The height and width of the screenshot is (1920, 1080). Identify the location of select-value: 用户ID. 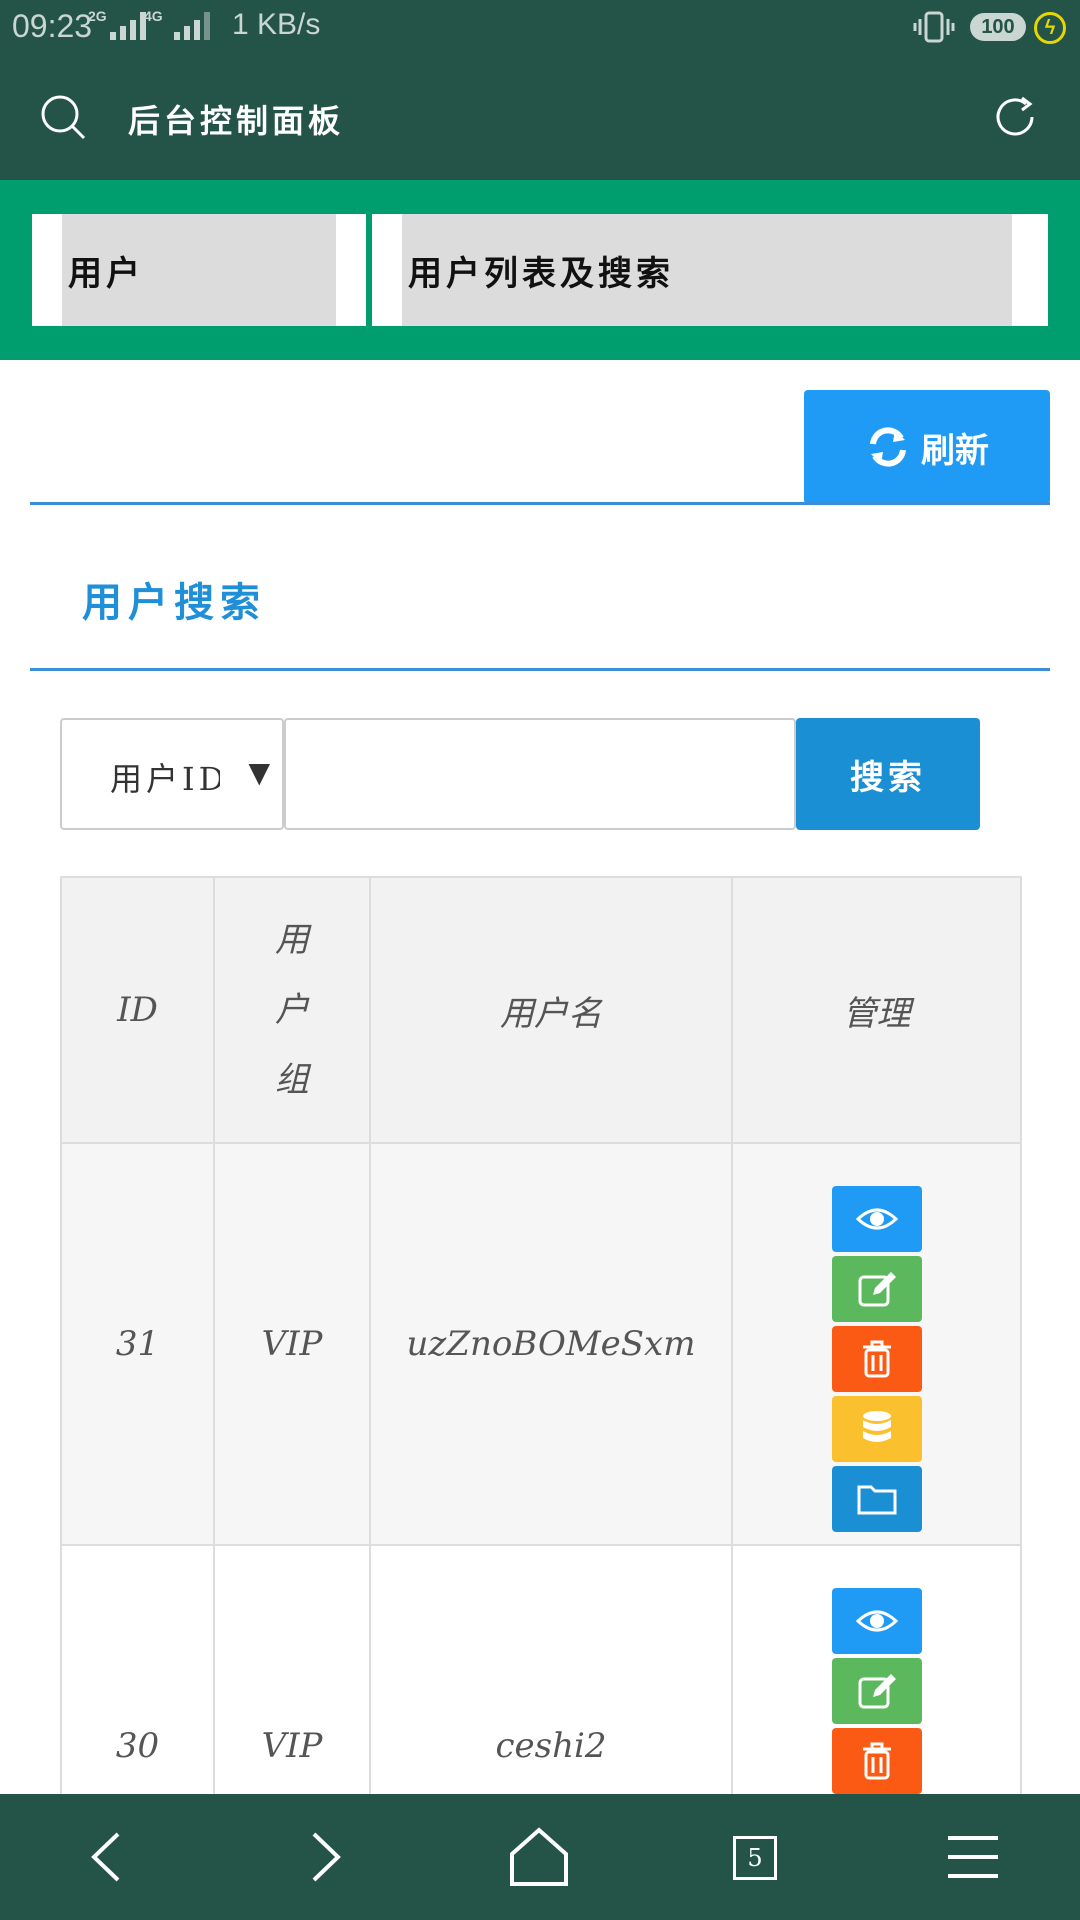
(165, 779).